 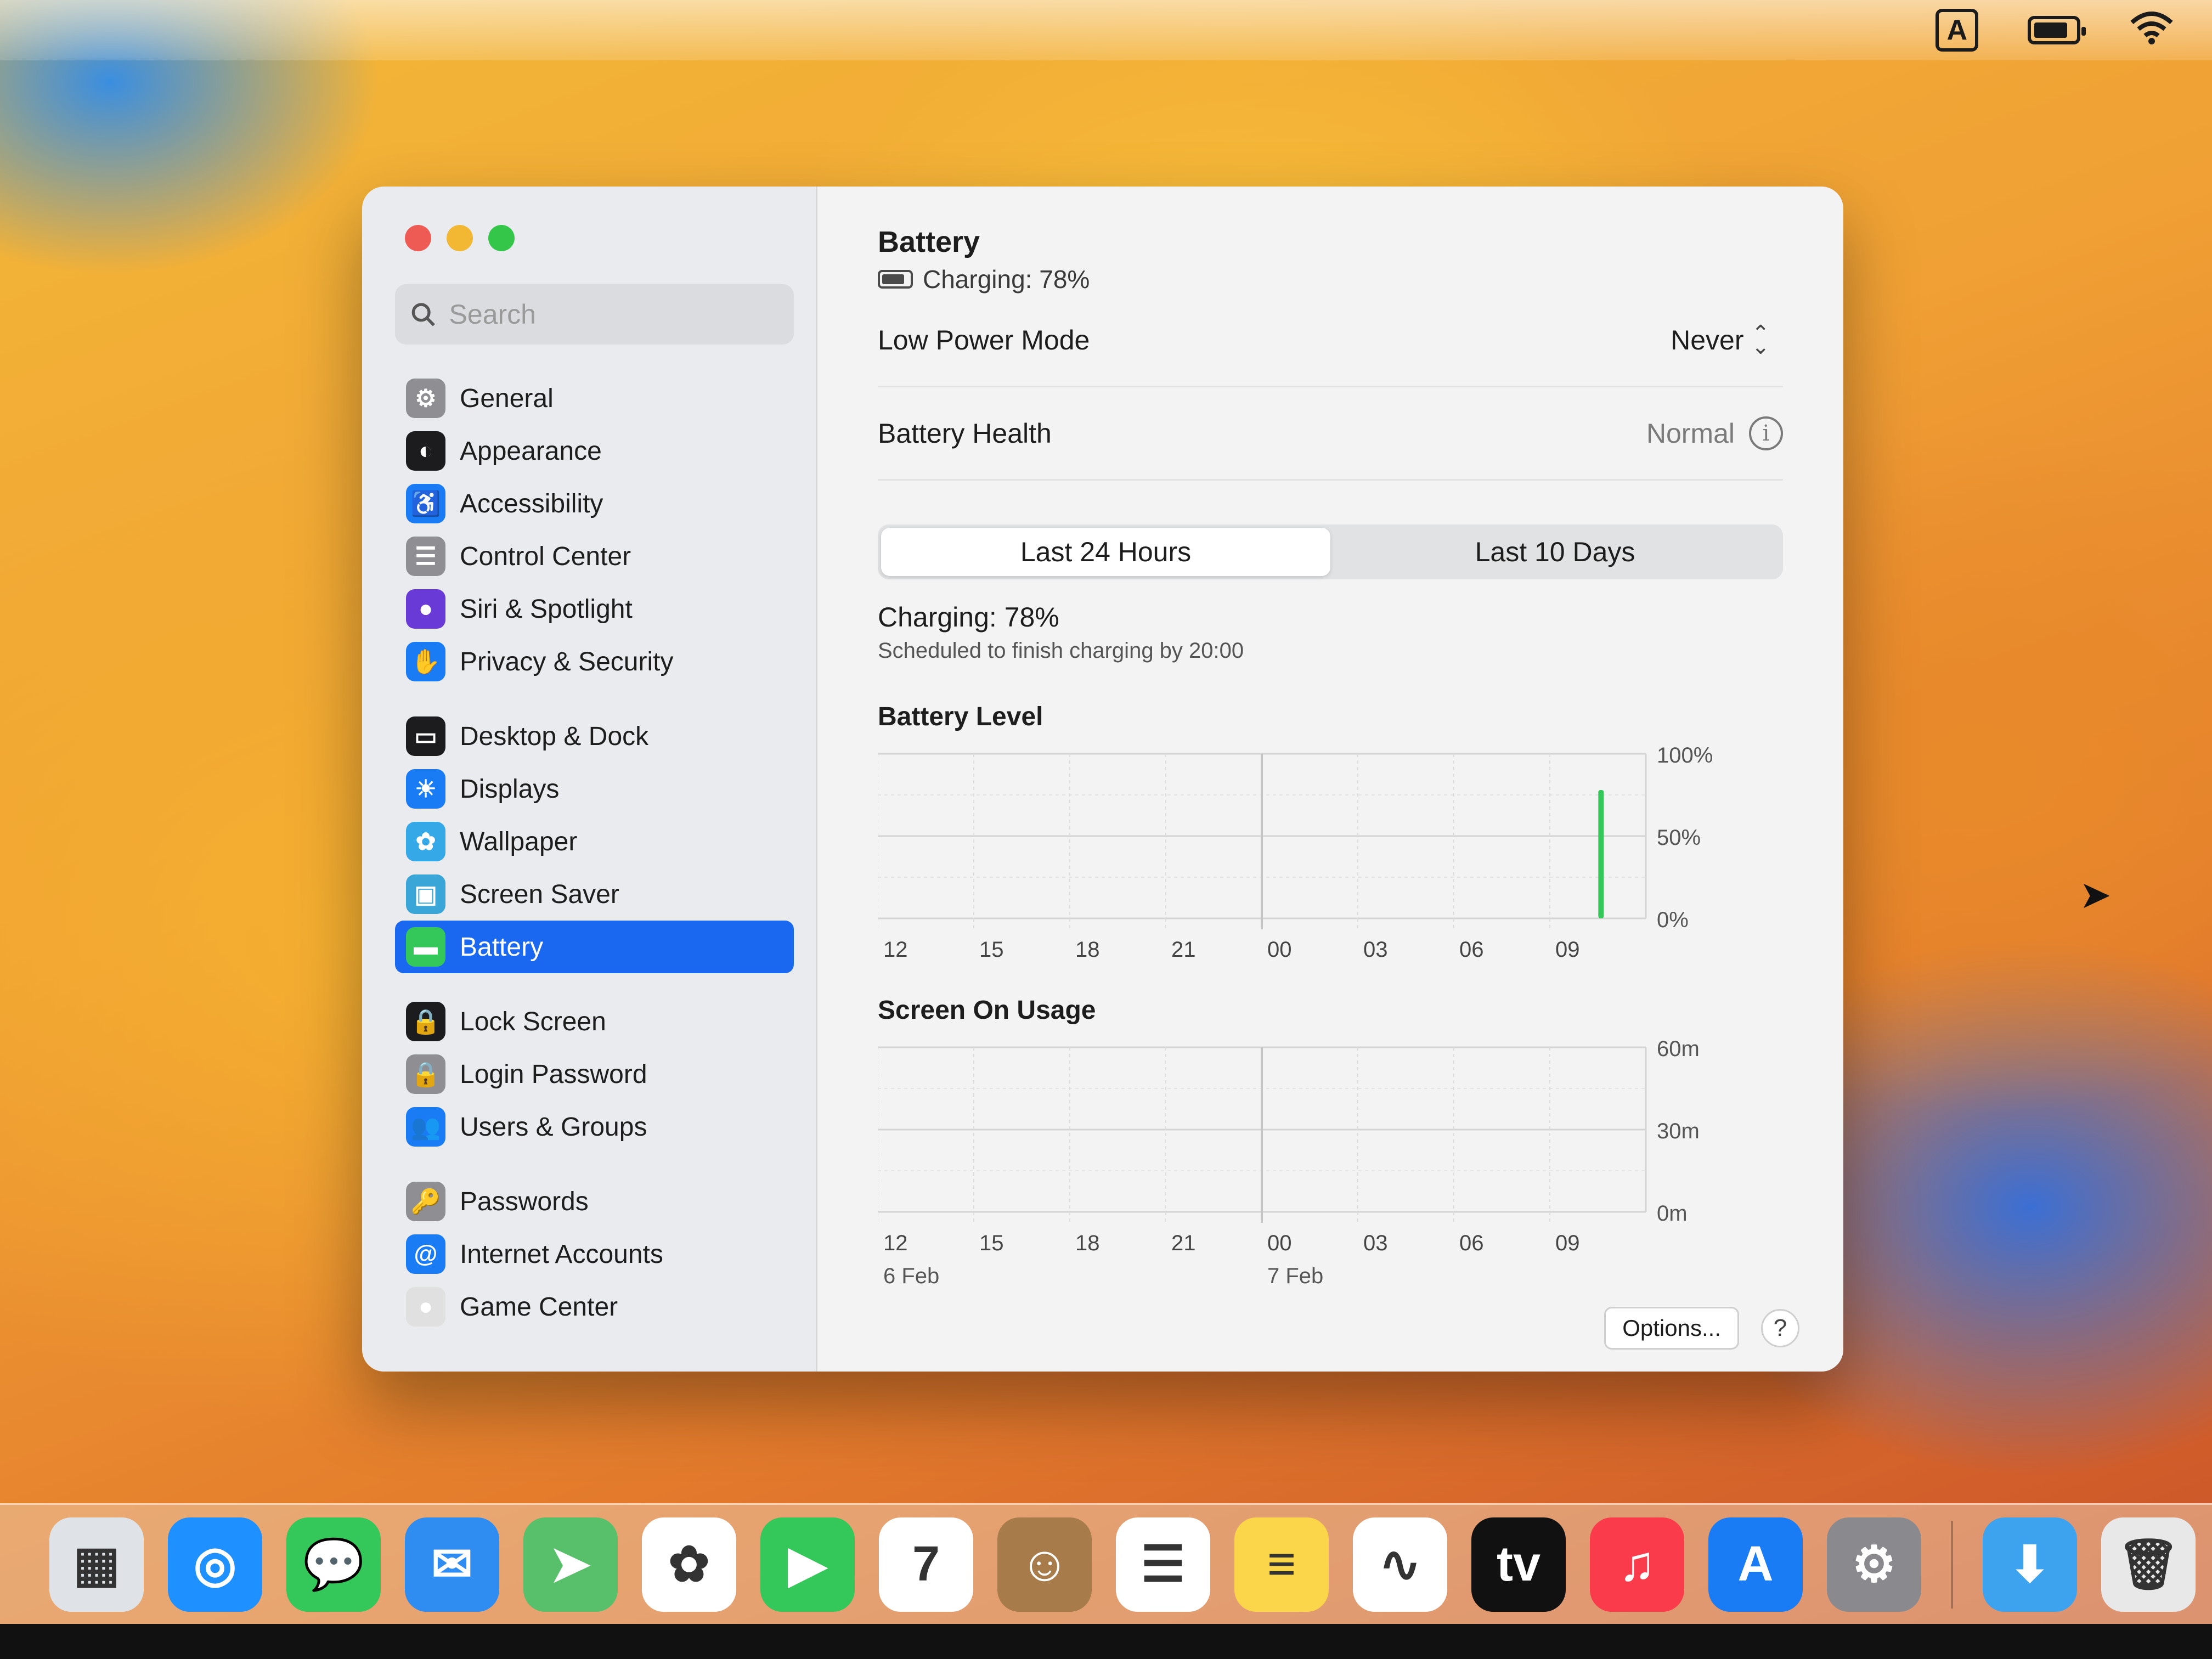 I want to click on contacts-glyph: ☺, so click(x=1044, y=1565).